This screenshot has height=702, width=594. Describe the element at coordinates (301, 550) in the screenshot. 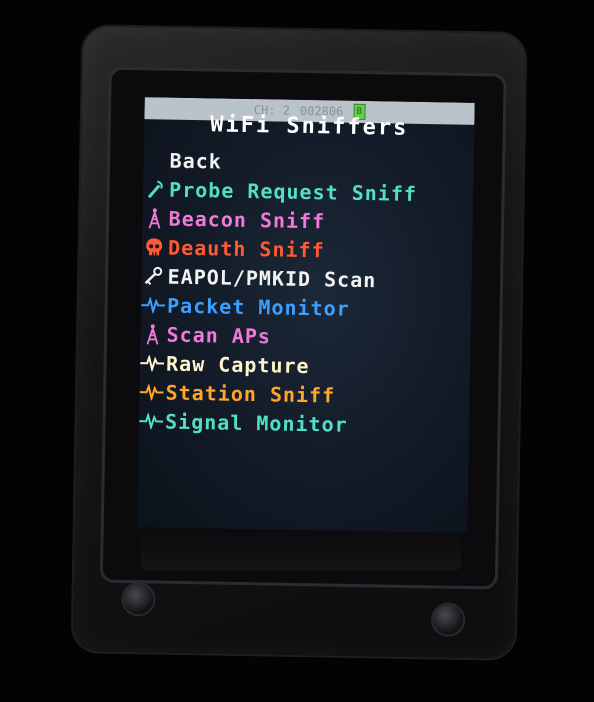

I see `screen-reflection` at that location.